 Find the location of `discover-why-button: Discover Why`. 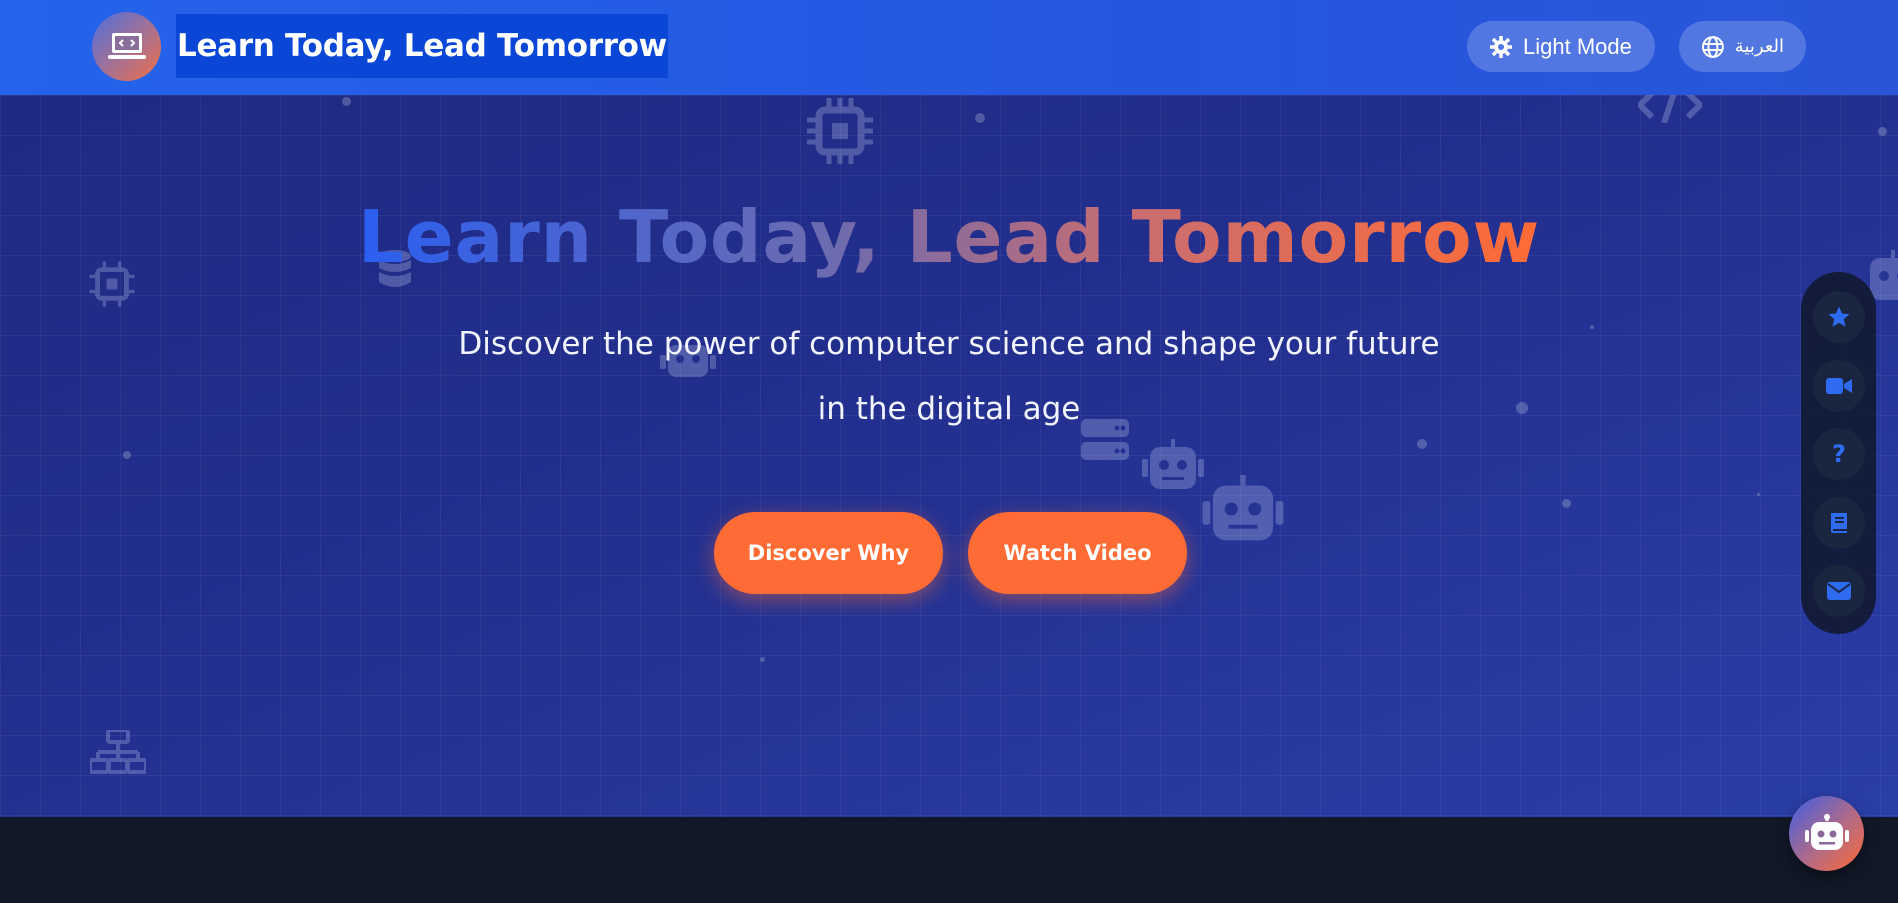

discover-why-button: Discover Why is located at coordinates (828, 553).